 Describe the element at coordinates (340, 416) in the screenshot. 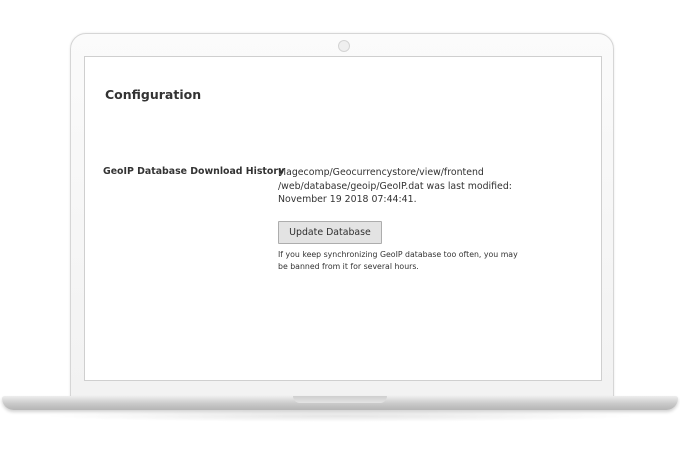

I see `laptop-shadow` at that location.